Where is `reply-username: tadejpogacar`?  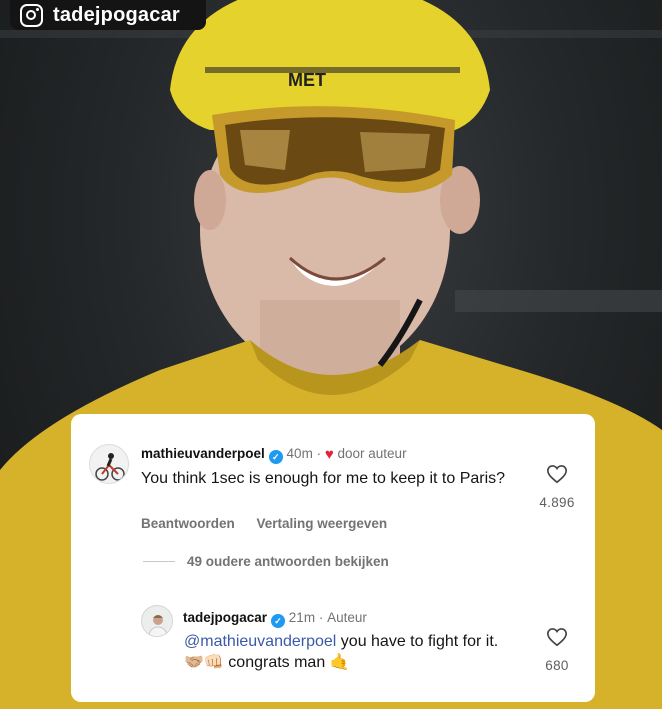
reply-username: tadejpogacar is located at coordinates (225, 617).